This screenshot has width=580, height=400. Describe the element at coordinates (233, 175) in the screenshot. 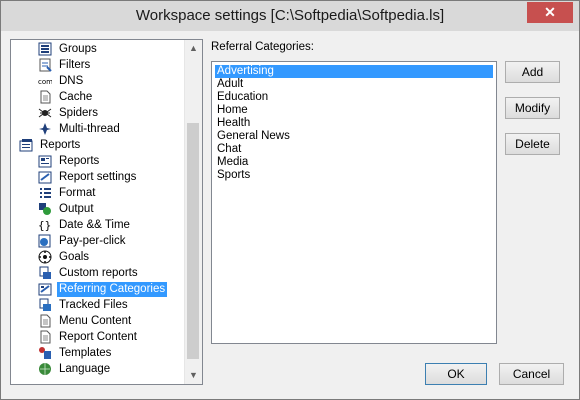

I see `list-item: Sports` at that location.